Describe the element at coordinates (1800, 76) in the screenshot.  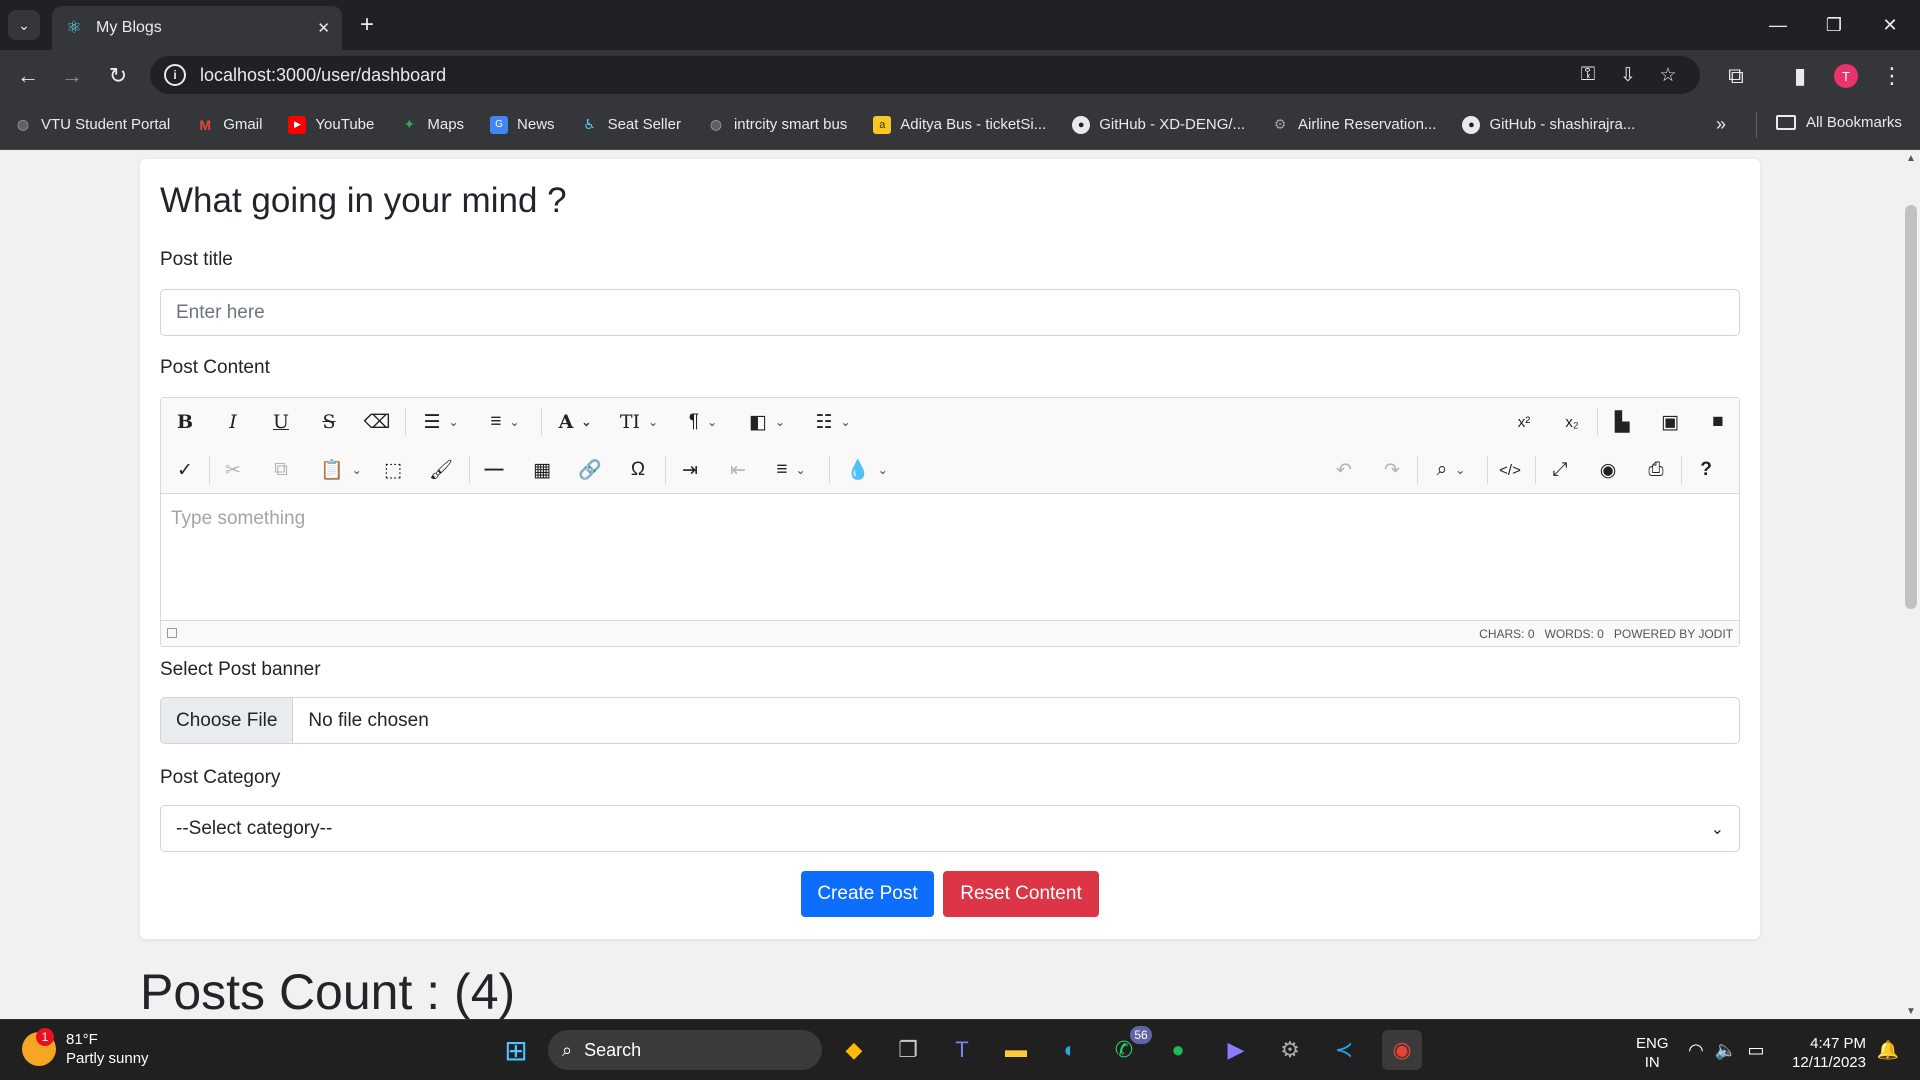
I see `side-panel-button: ▮` at that location.